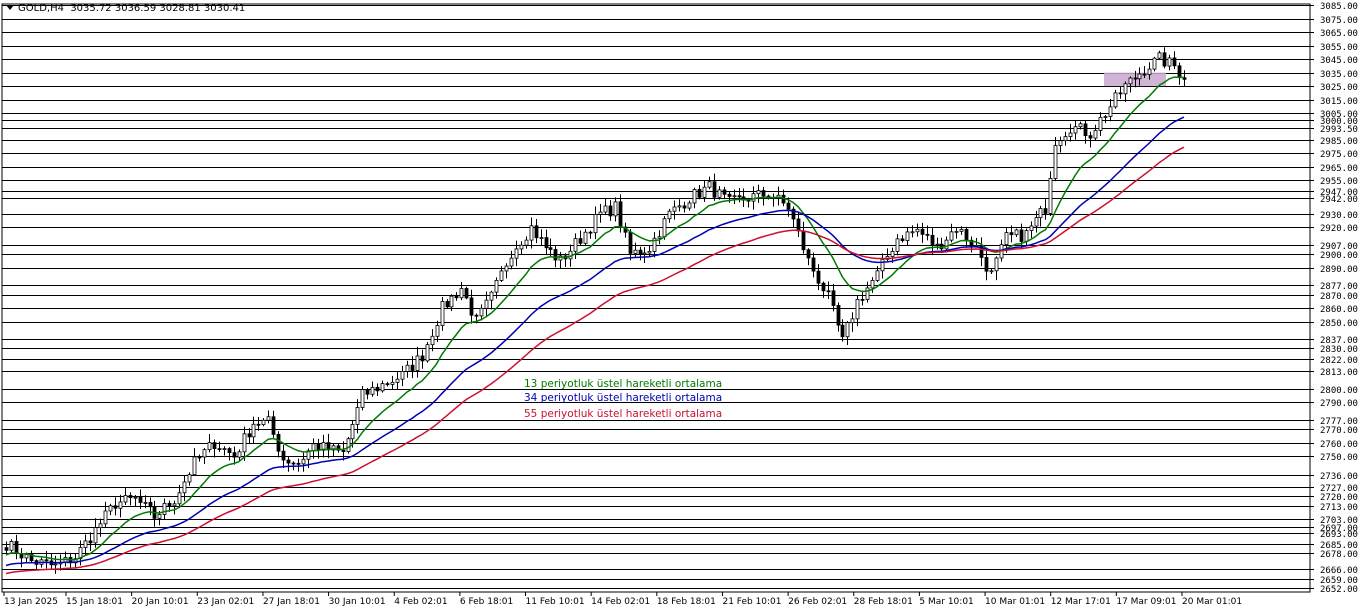 The width and height of the screenshot is (1362, 611). What do you see at coordinates (420, 602) in the screenshot?
I see `x-tick-label: 4 Feb 02:01` at bounding box center [420, 602].